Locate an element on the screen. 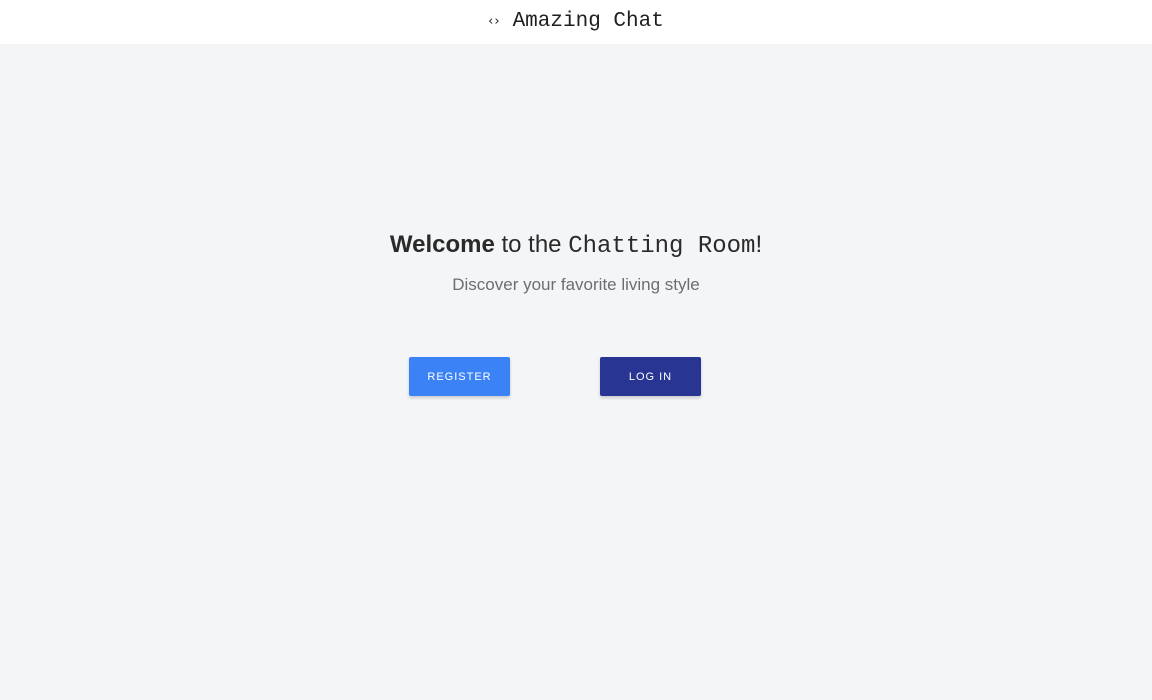 Image resolution: width=1152 pixels, height=700 pixels. welcome-heading: Welcome to the Chatting Room! is located at coordinates (576, 246).